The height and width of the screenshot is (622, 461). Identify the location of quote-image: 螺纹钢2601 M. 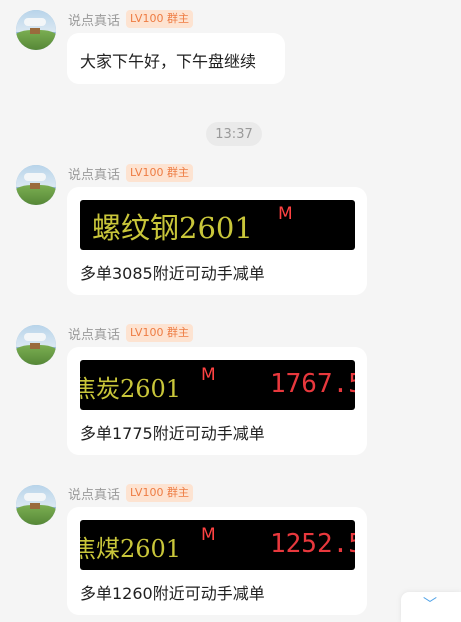
(217, 225).